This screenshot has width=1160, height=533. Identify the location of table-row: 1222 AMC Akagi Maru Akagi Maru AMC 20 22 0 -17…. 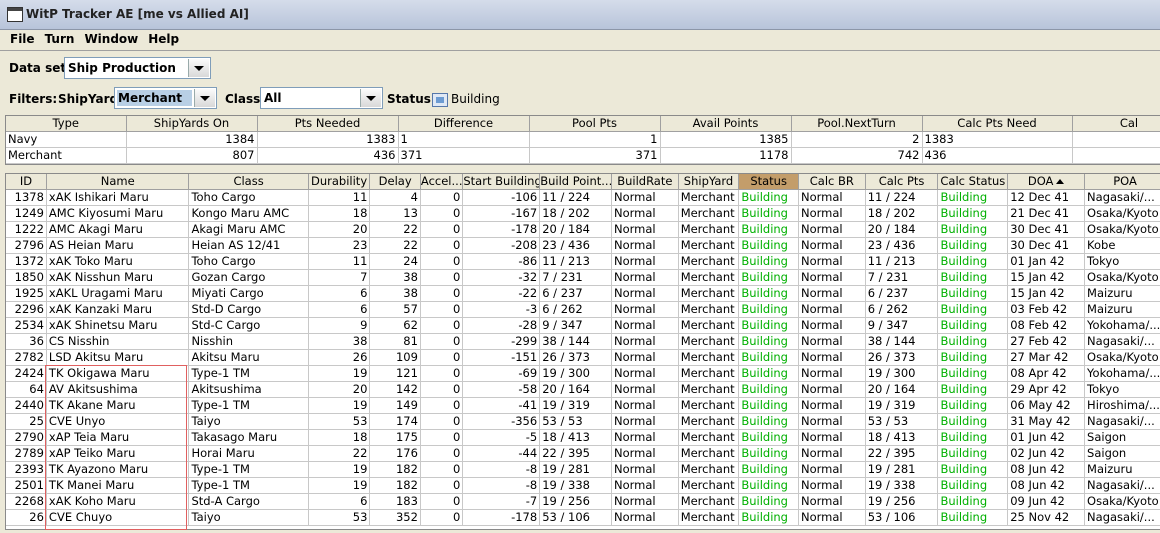
(583, 229).